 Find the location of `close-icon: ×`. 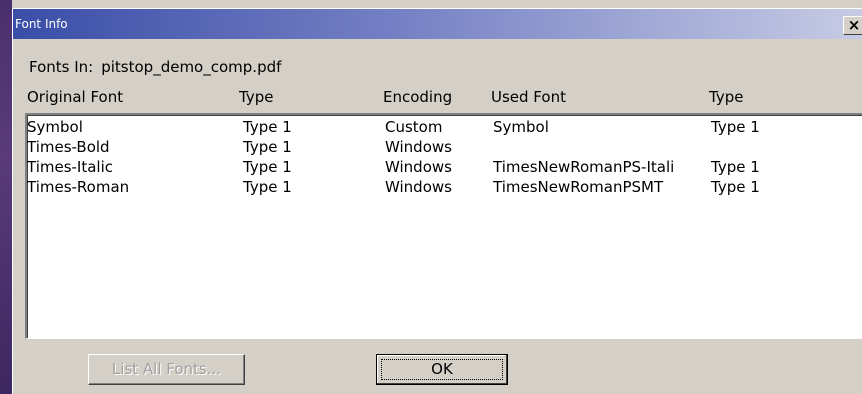

close-icon: × is located at coordinates (854, 25).